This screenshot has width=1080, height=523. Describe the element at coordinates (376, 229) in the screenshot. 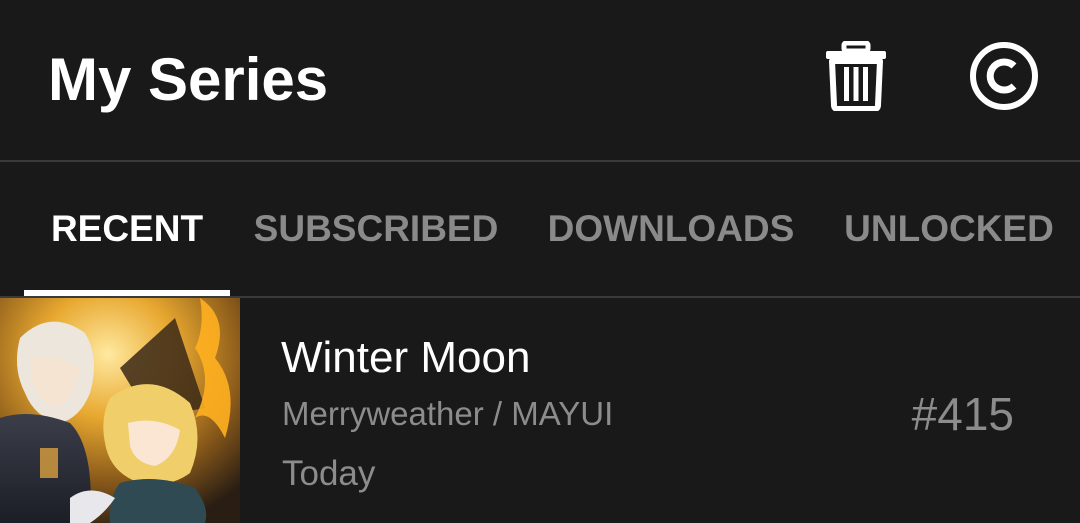

I see `tab-subscribed: SUBSCRIBED` at that location.